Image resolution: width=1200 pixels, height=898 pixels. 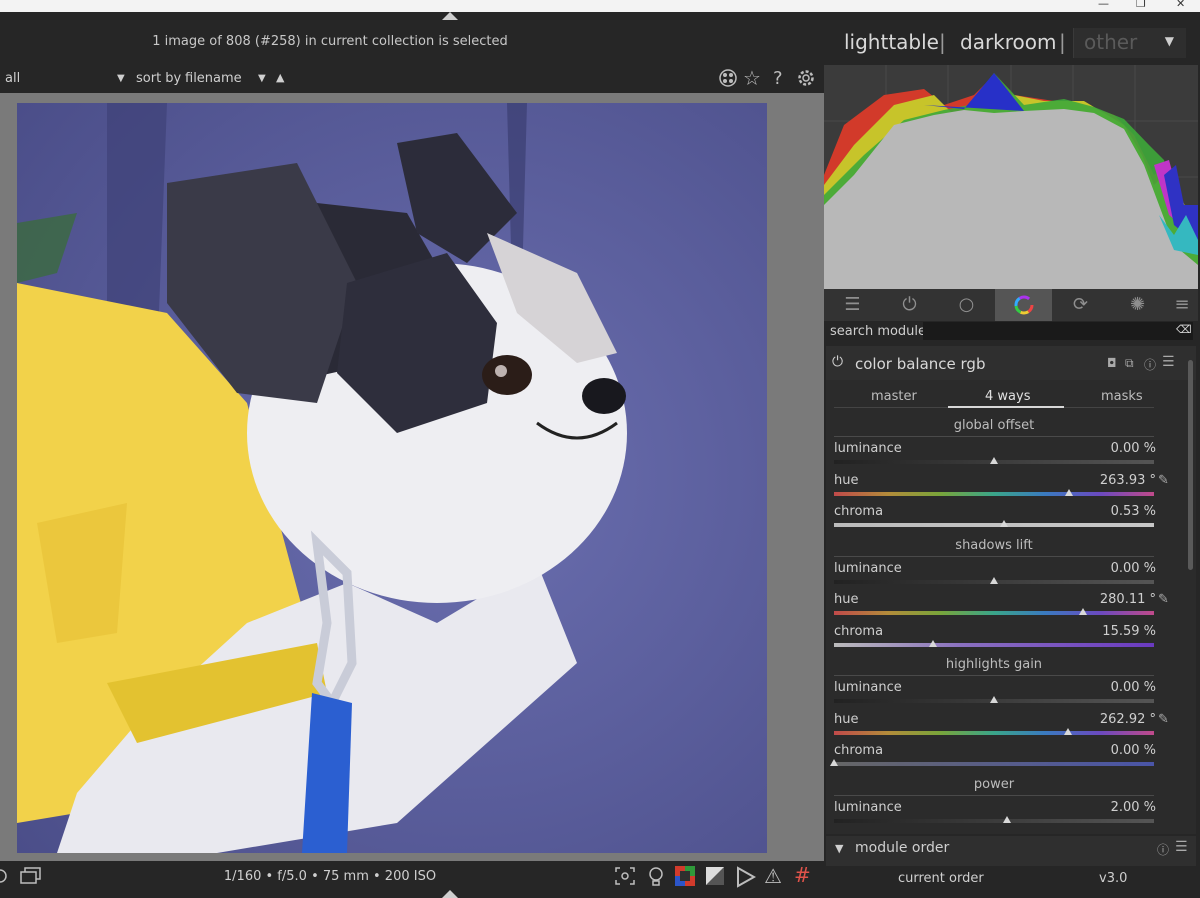 What do you see at coordinates (1122, 396) in the screenshot?
I see `tab-masks: masks` at bounding box center [1122, 396].